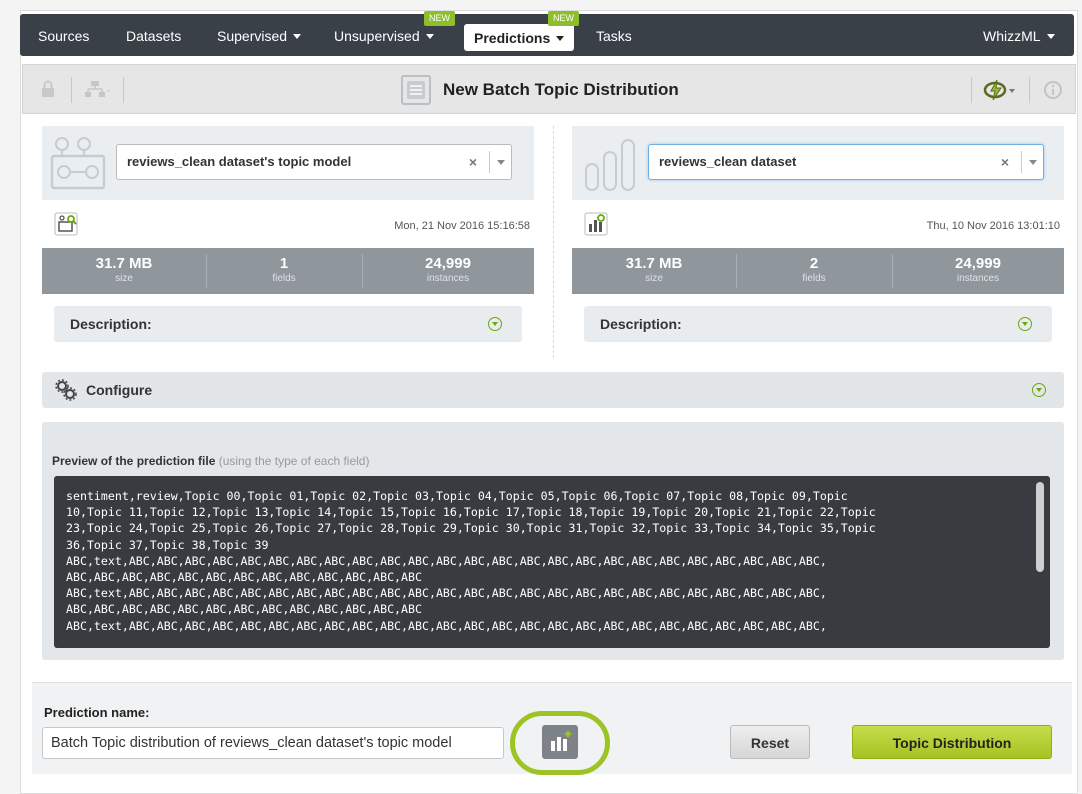 The width and height of the screenshot is (1082, 794). Describe the element at coordinates (66, 224) in the screenshot. I see `topic-model-small-icon` at that location.